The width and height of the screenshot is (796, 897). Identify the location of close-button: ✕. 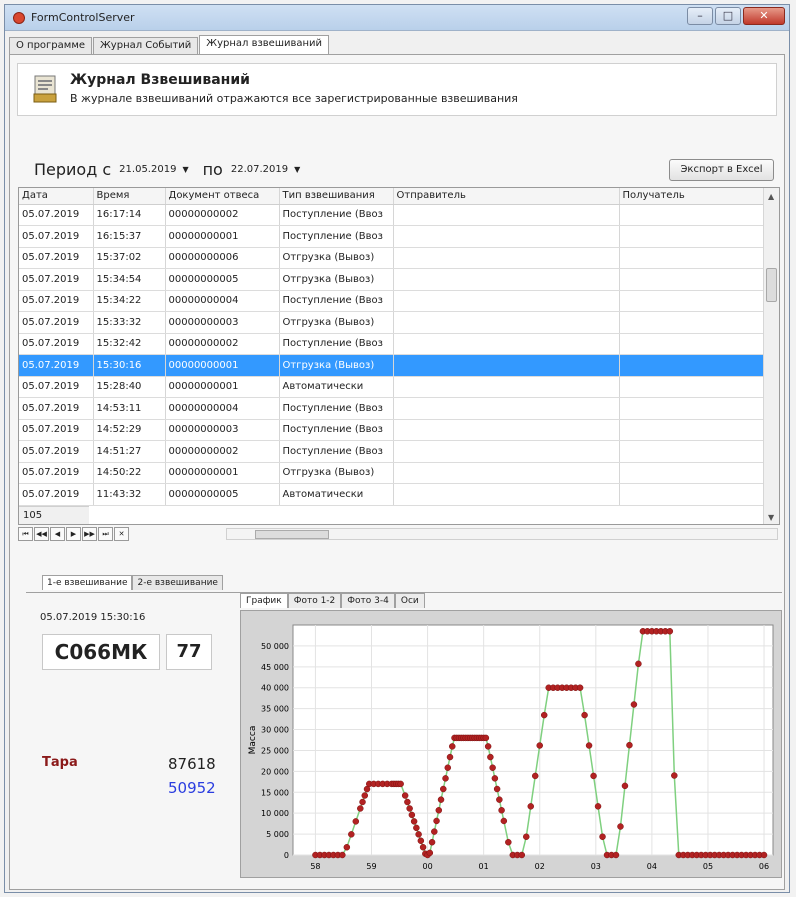
(764, 16).